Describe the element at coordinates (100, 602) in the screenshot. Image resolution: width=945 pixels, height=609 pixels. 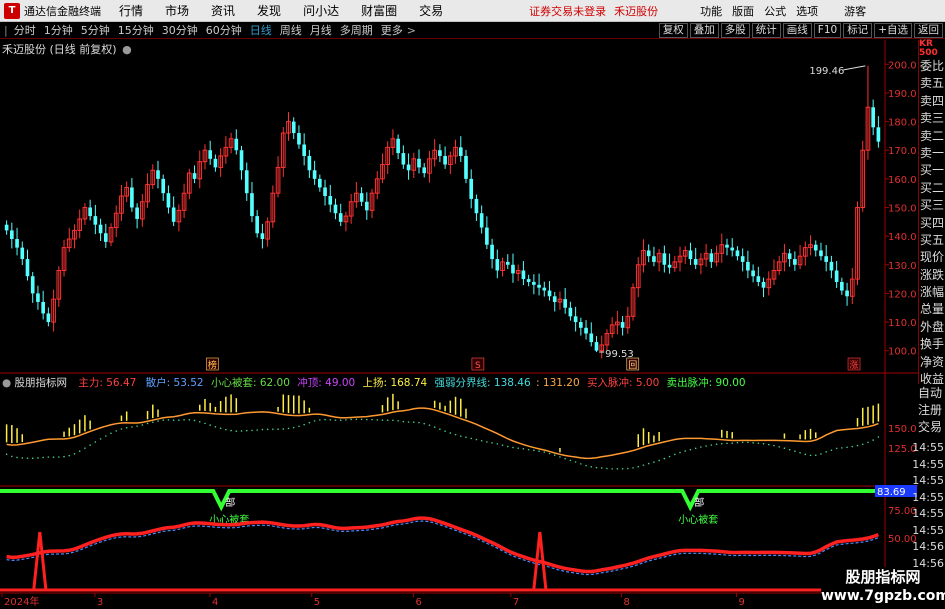
I see `x-tick-label: 3` at that location.